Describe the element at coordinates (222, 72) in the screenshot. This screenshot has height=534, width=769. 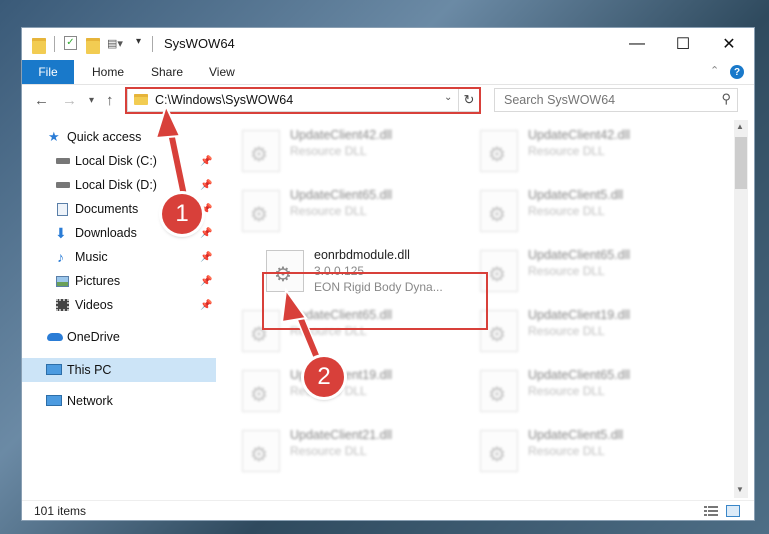
I see `tab-view: View` at that location.